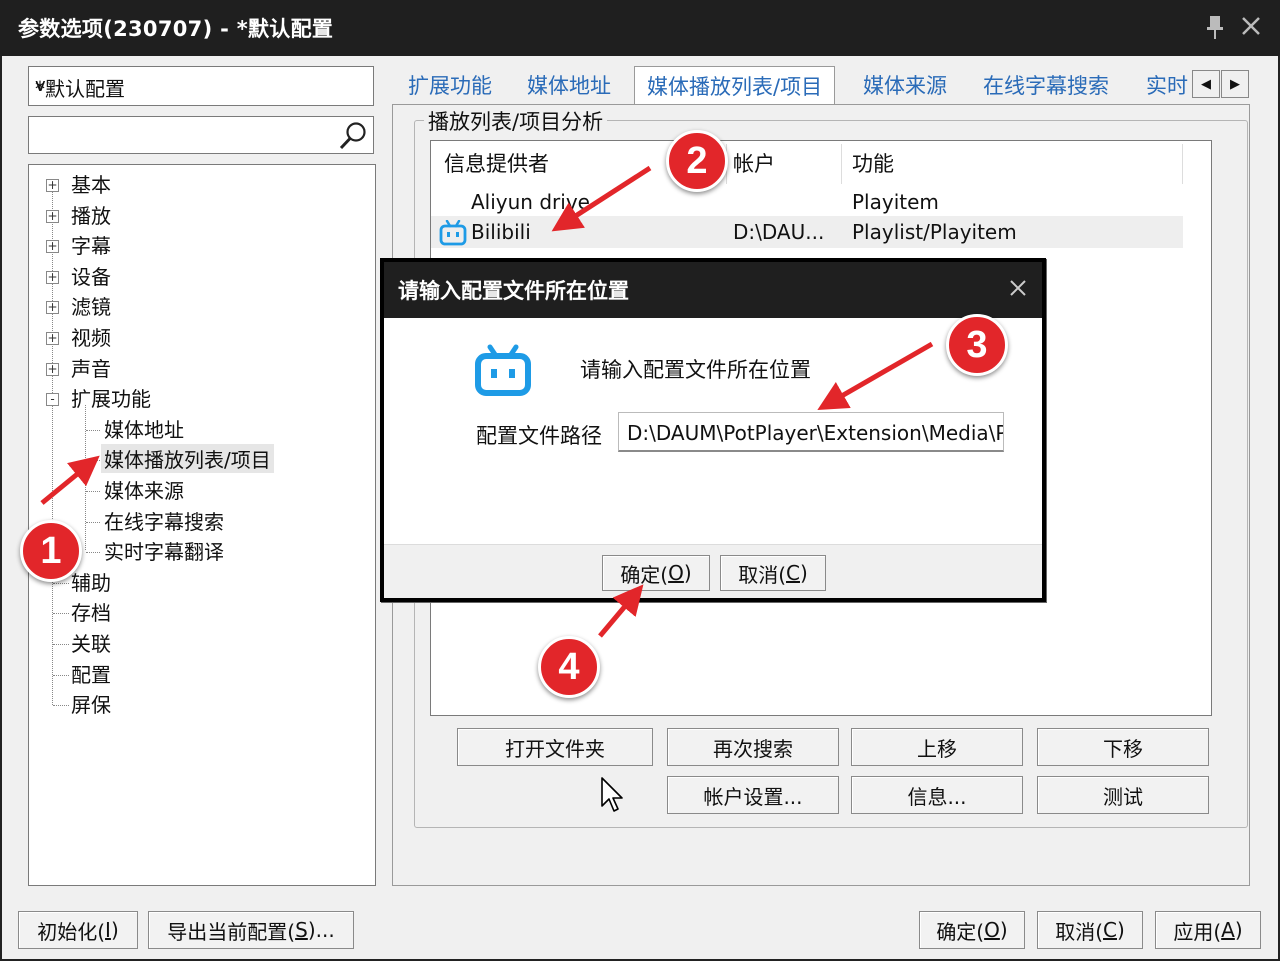  Describe the element at coordinates (301, 930) in the screenshot. I see `export-hotkey: S` at that location.